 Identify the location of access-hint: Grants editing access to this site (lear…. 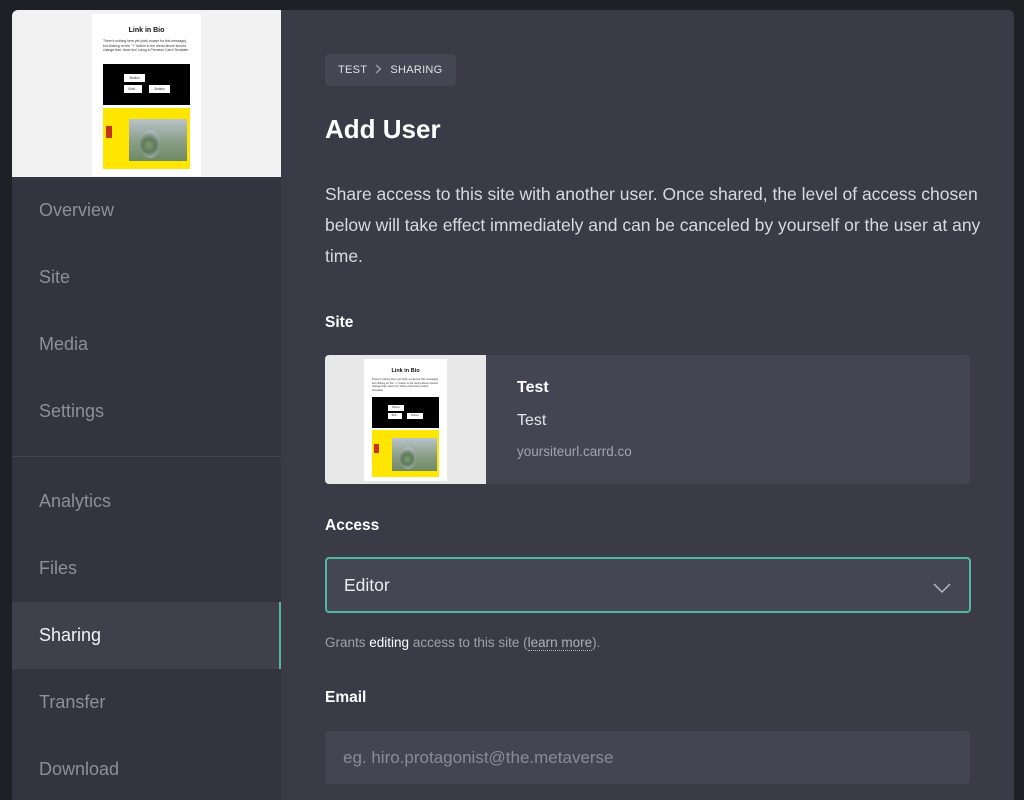
(463, 643).